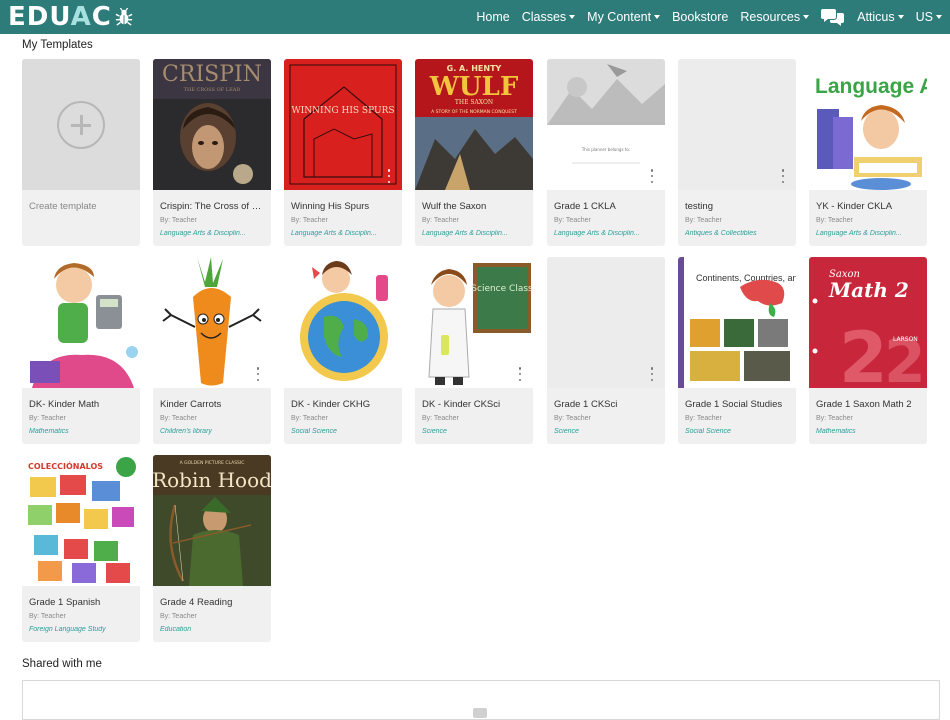  Describe the element at coordinates (81, 152) in the screenshot. I see `create-template-card: Create template` at that location.